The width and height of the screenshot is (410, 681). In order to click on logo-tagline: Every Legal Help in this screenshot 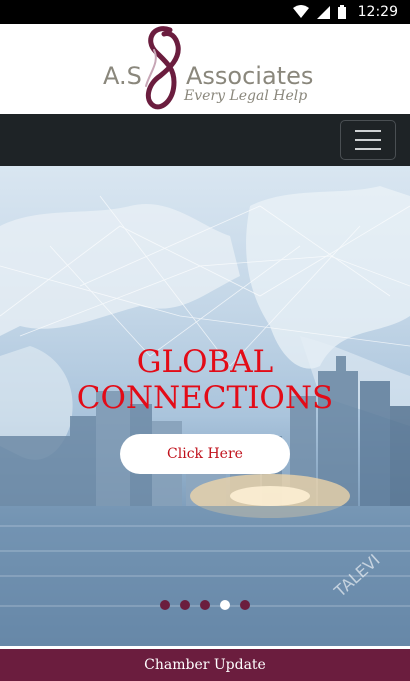, I will do `click(246, 96)`.